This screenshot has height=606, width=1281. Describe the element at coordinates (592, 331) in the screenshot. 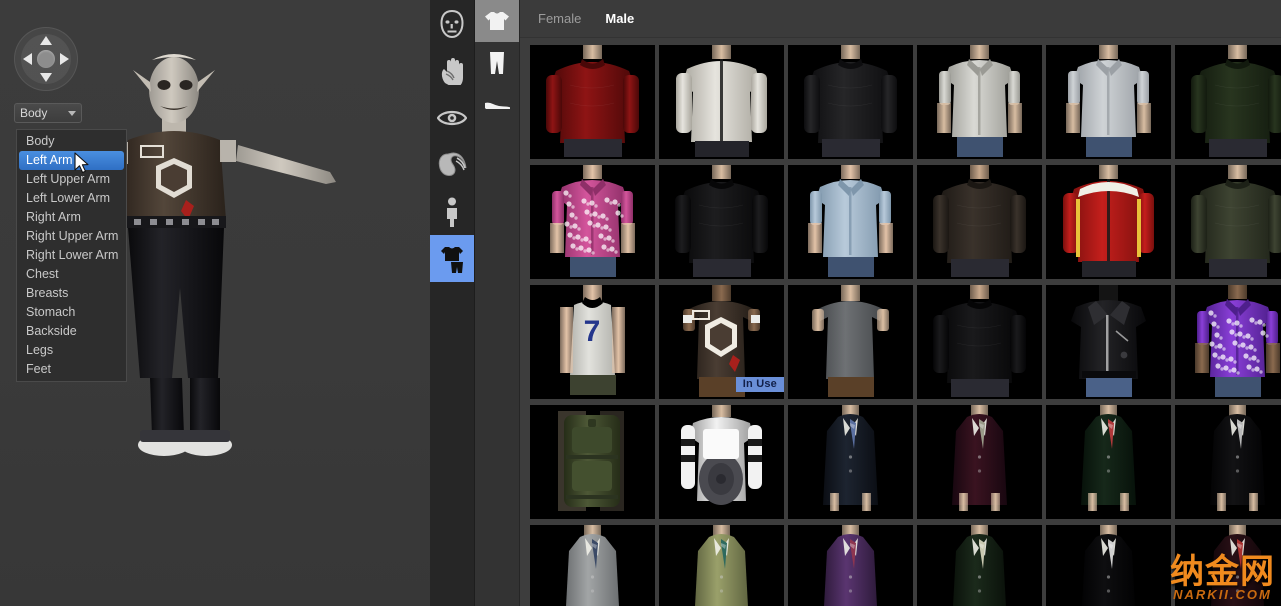

I see `svg-text: 7` at that location.